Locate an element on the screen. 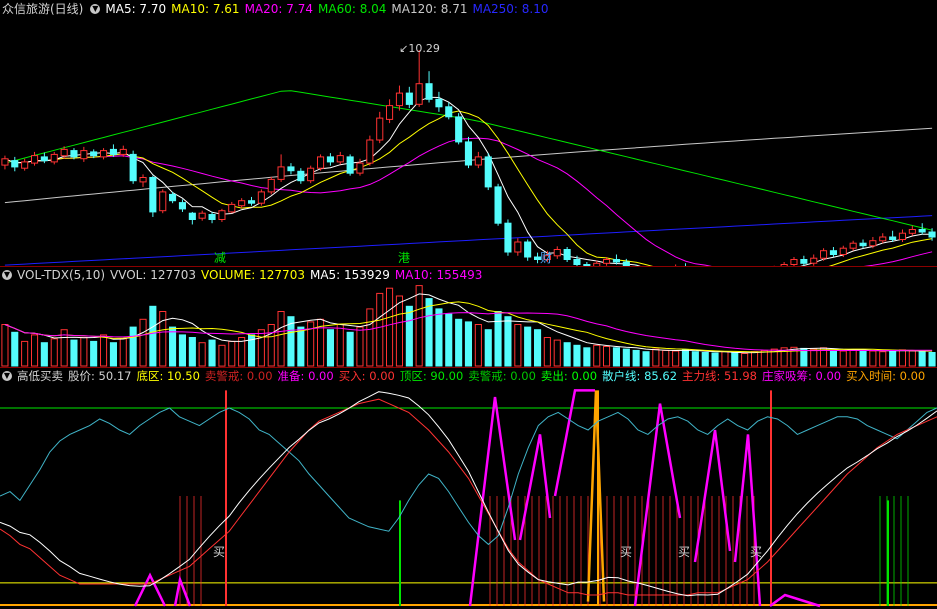  event-marker: 财 is located at coordinates (546, 258).